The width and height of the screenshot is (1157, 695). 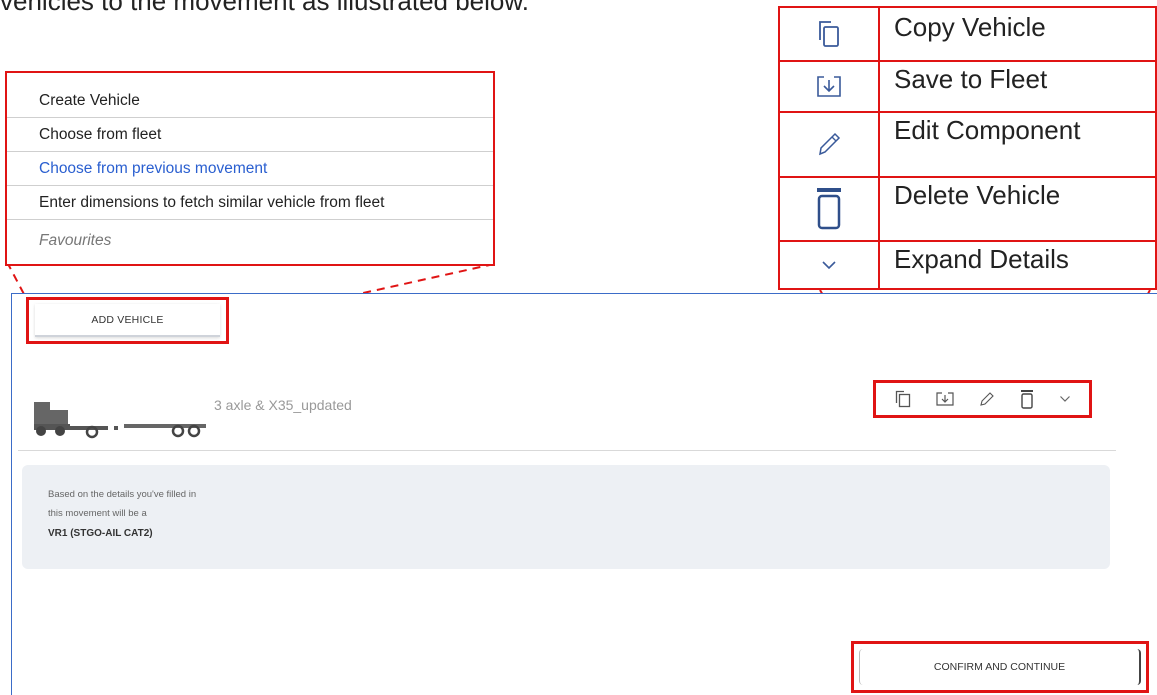 What do you see at coordinates (283, 405) in the screenshot?
I see `vehicle-name: 3 axle & X35_updated` at bounding box center [283, 405].